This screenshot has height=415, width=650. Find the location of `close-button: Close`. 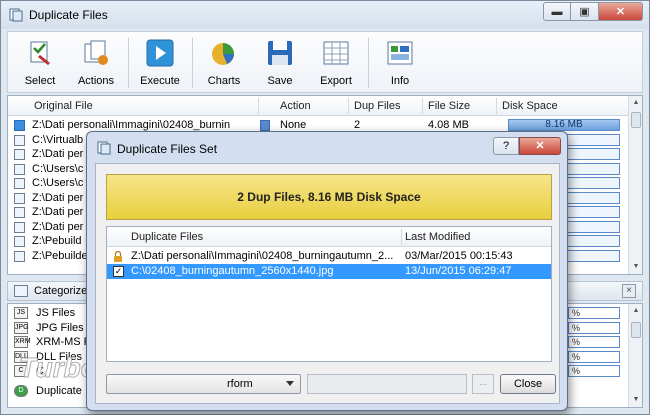

close-button: Close is located at coordinates (528, 384).